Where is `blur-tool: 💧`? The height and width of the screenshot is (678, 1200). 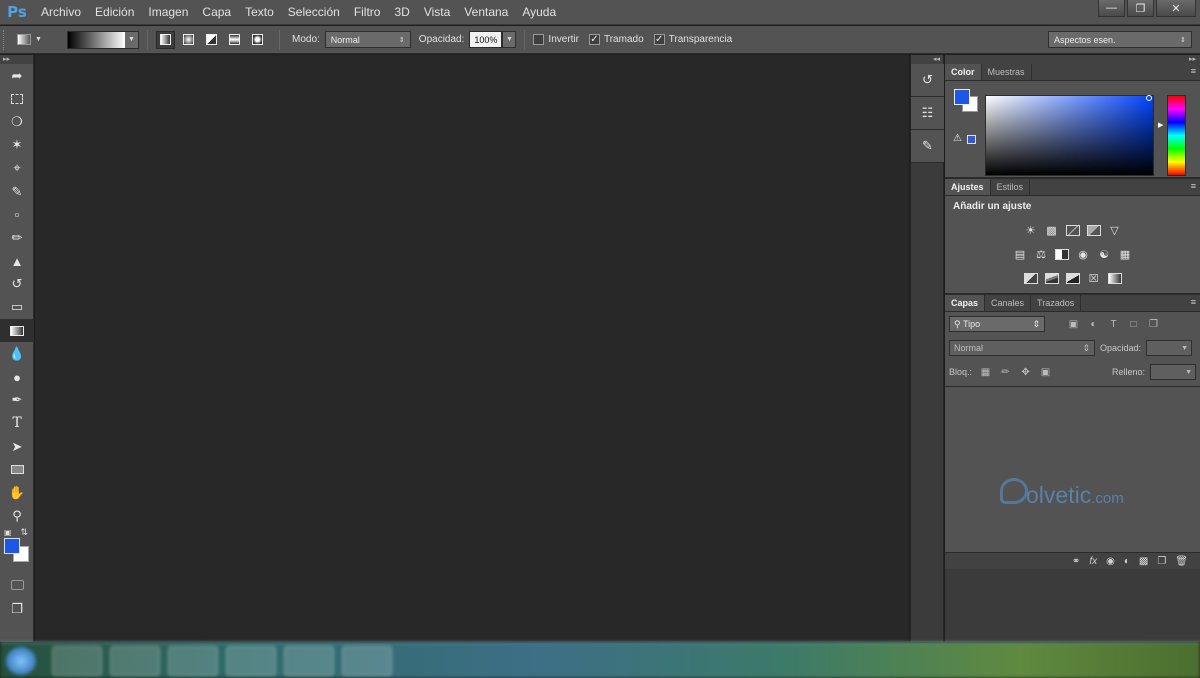 blur-tool: 💧 is located at coordinates (17, 353).